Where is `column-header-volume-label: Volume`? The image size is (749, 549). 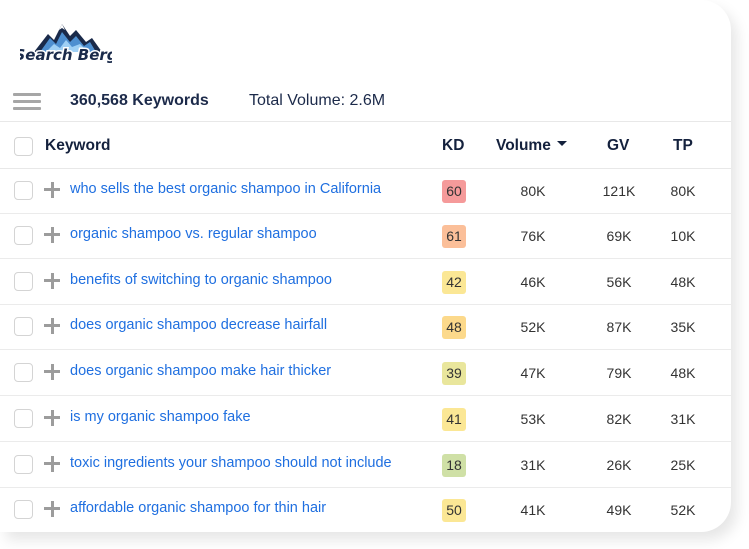 column-header-volume-label: Volume is located at coordinates (523, 145).